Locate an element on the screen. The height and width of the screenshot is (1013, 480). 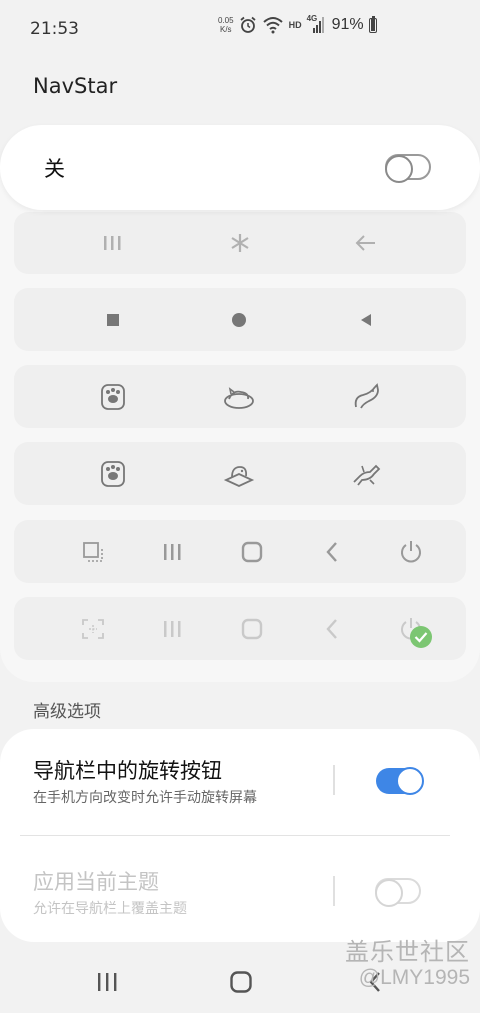
sleeping-cat-icon is located at coordinates (239, 397).